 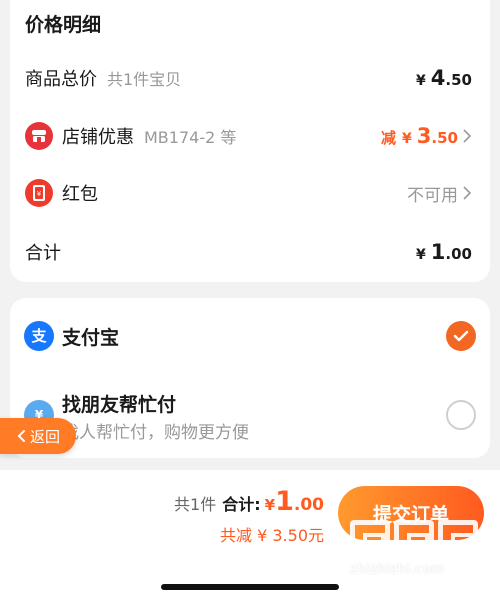 I want to click on back-label: 返回, so click(x=44, y=436).